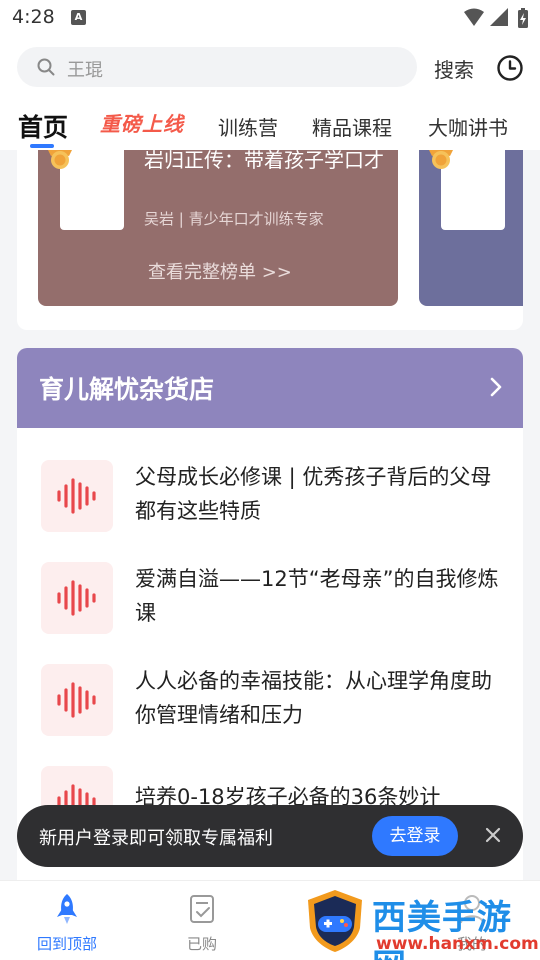  Describe the element at coordinates (46, 67) in the screenshot. I see `search-icon` at that location.